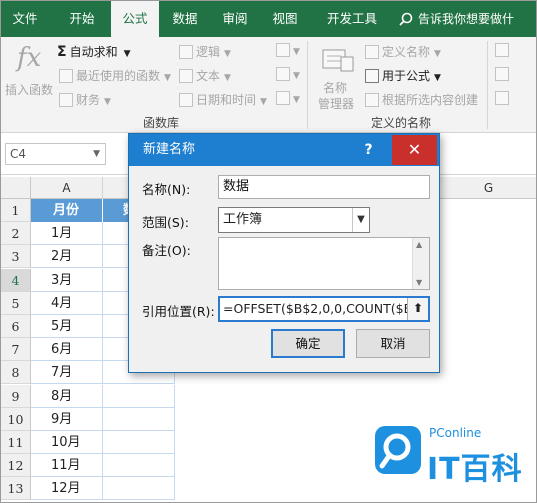 This screenshot has width=537, height=503. Describe the element at coordinates (16, 326) in the screenshot. I see `row-header: 6` at that location.